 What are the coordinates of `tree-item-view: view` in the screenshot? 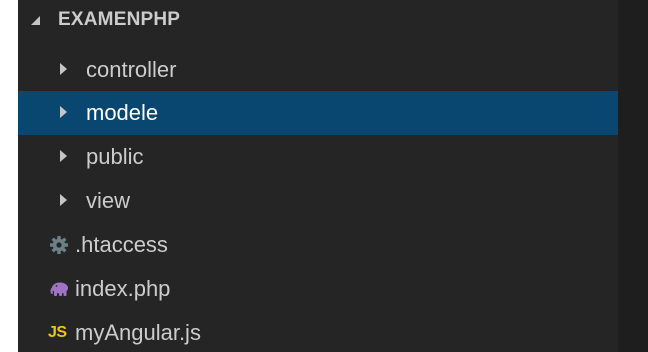 It's located at (318, 201).